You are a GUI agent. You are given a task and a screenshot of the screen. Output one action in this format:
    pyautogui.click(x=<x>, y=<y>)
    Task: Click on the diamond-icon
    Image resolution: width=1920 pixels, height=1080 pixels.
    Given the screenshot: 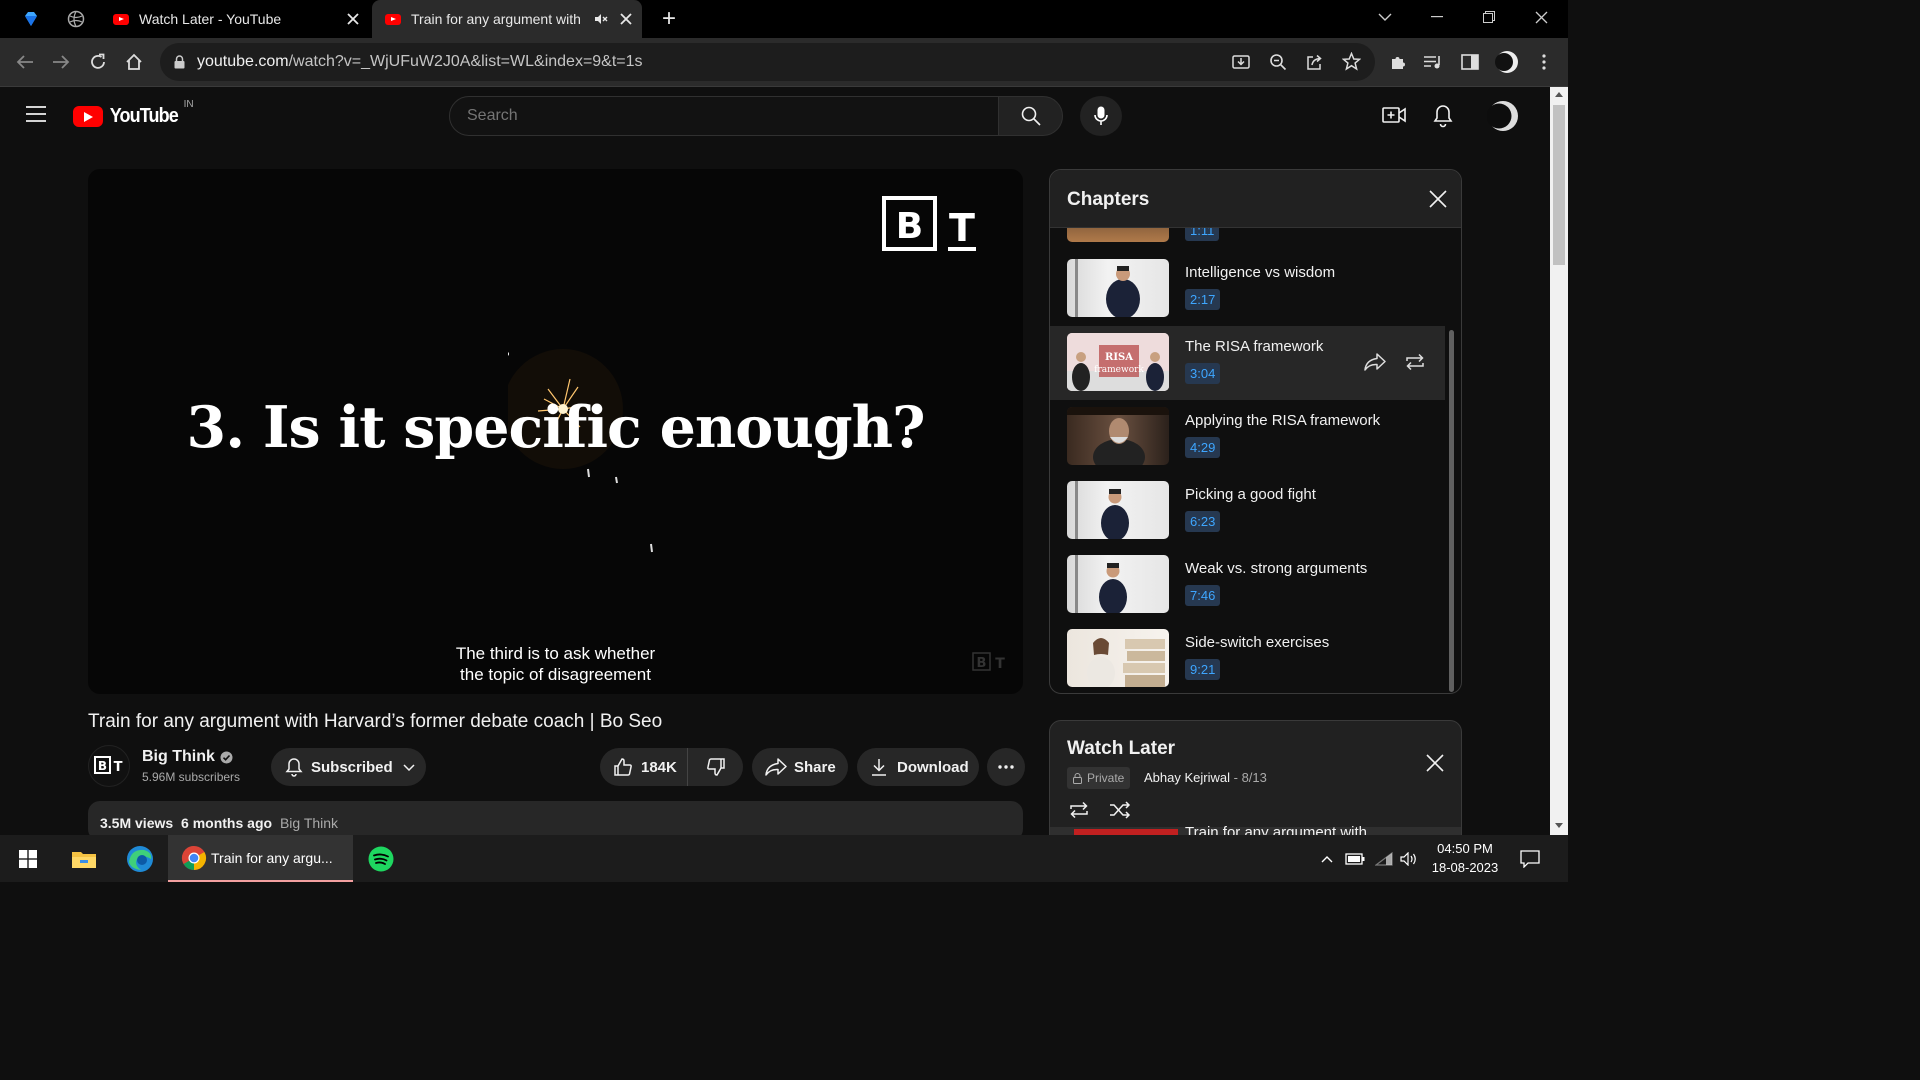 What is the action you would take?
    pyautogui.click(x=31, y=19)
    